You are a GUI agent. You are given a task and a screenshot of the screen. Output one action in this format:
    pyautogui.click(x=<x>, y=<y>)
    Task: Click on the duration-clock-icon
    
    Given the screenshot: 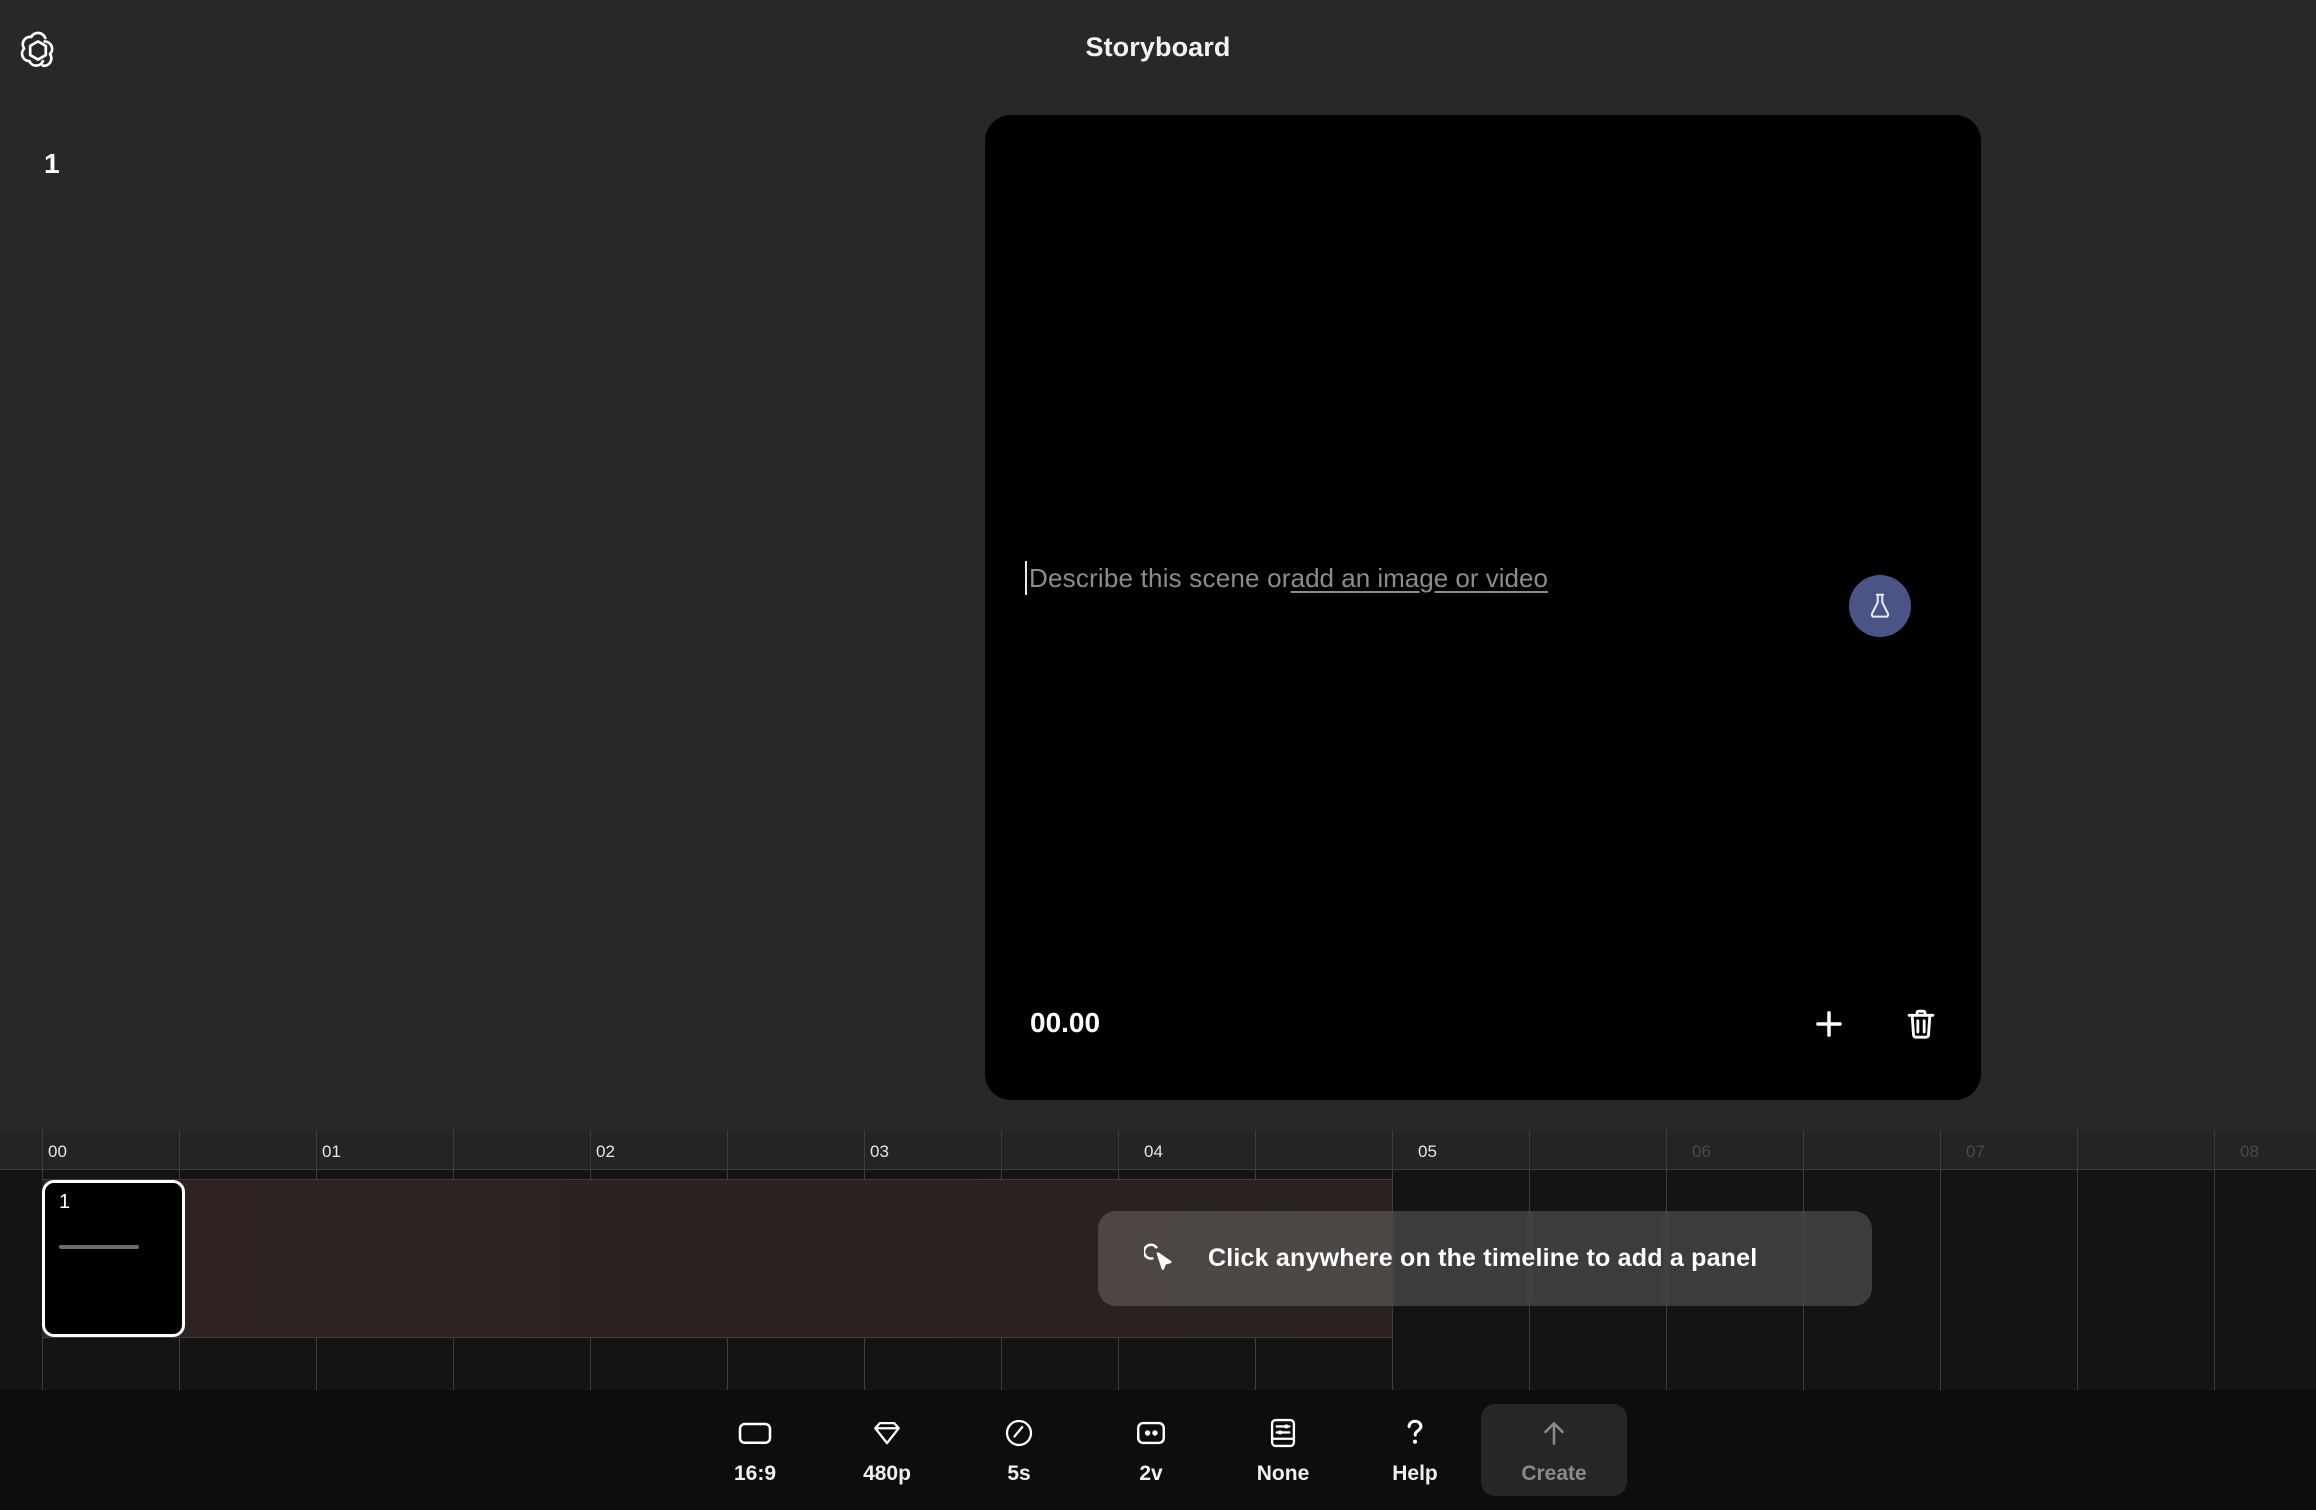 What is the action you would take?
    pyautogui.click(x=1019, y=1433)
    